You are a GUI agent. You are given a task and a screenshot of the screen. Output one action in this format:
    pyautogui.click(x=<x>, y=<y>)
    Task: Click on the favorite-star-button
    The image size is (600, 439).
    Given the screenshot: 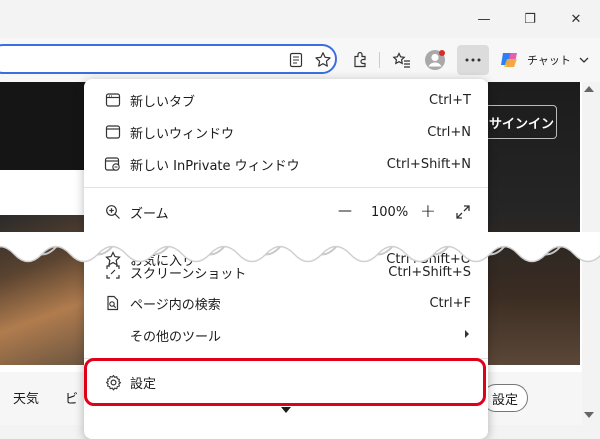 What is the action you would take?
    pyautogui.click(x=323, y=60)
    